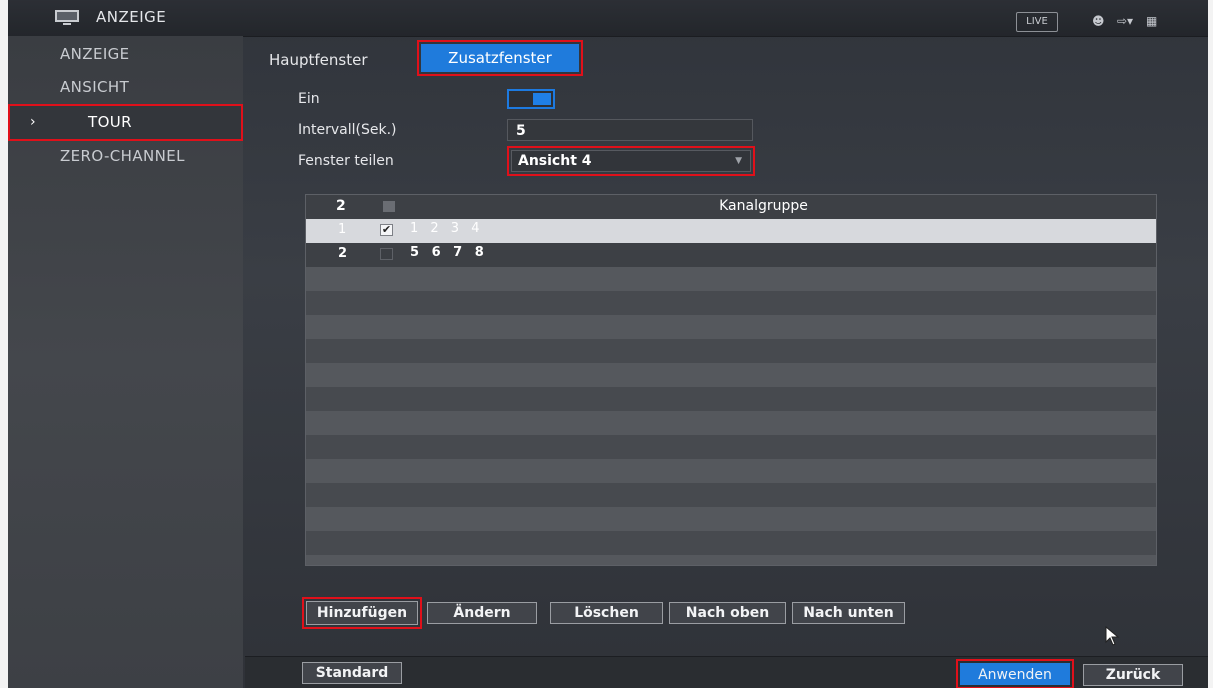  Describe the element at coordinates (555, 161) in the screenshot. I see `split-select-value: Ansicht 4` at that location.